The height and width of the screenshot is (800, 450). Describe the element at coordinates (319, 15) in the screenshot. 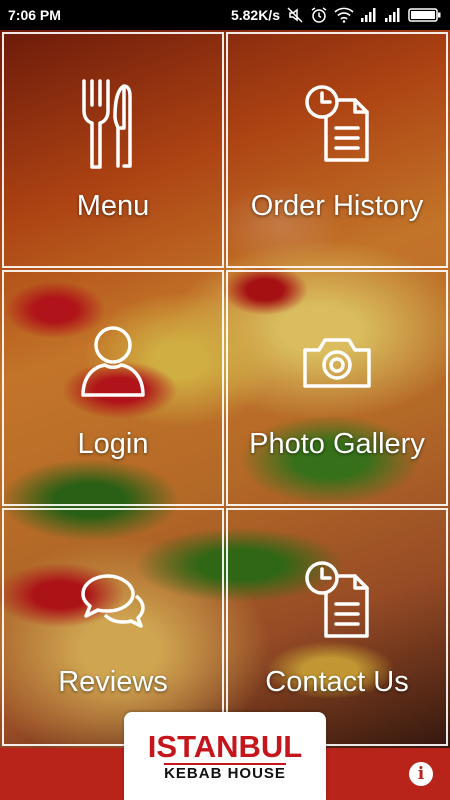

I see `alarm-icon` at that location.